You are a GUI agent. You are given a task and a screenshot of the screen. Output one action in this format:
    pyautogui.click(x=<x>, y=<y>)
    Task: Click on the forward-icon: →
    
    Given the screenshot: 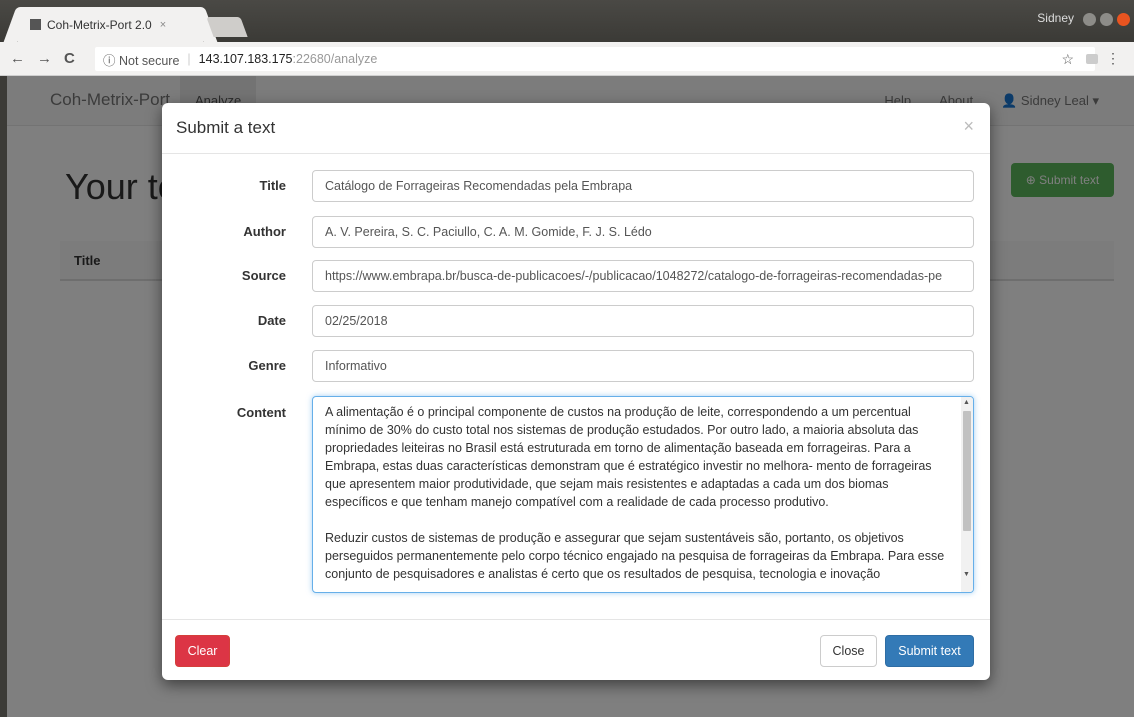 What is the action you would take?
    pyautogui.click(x=44, y=58)
    